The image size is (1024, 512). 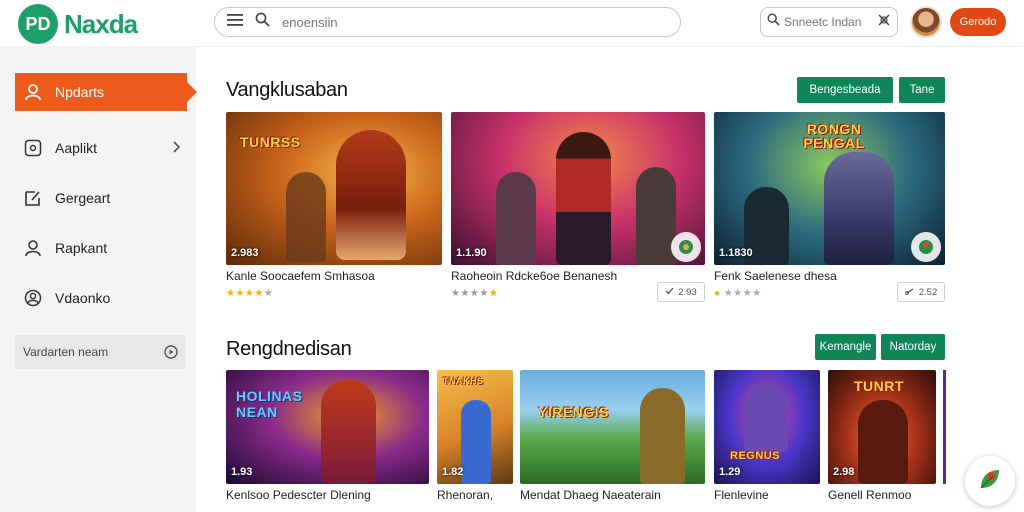 I want to click on signin-button: Gerodo, so click(x=978, y=22).